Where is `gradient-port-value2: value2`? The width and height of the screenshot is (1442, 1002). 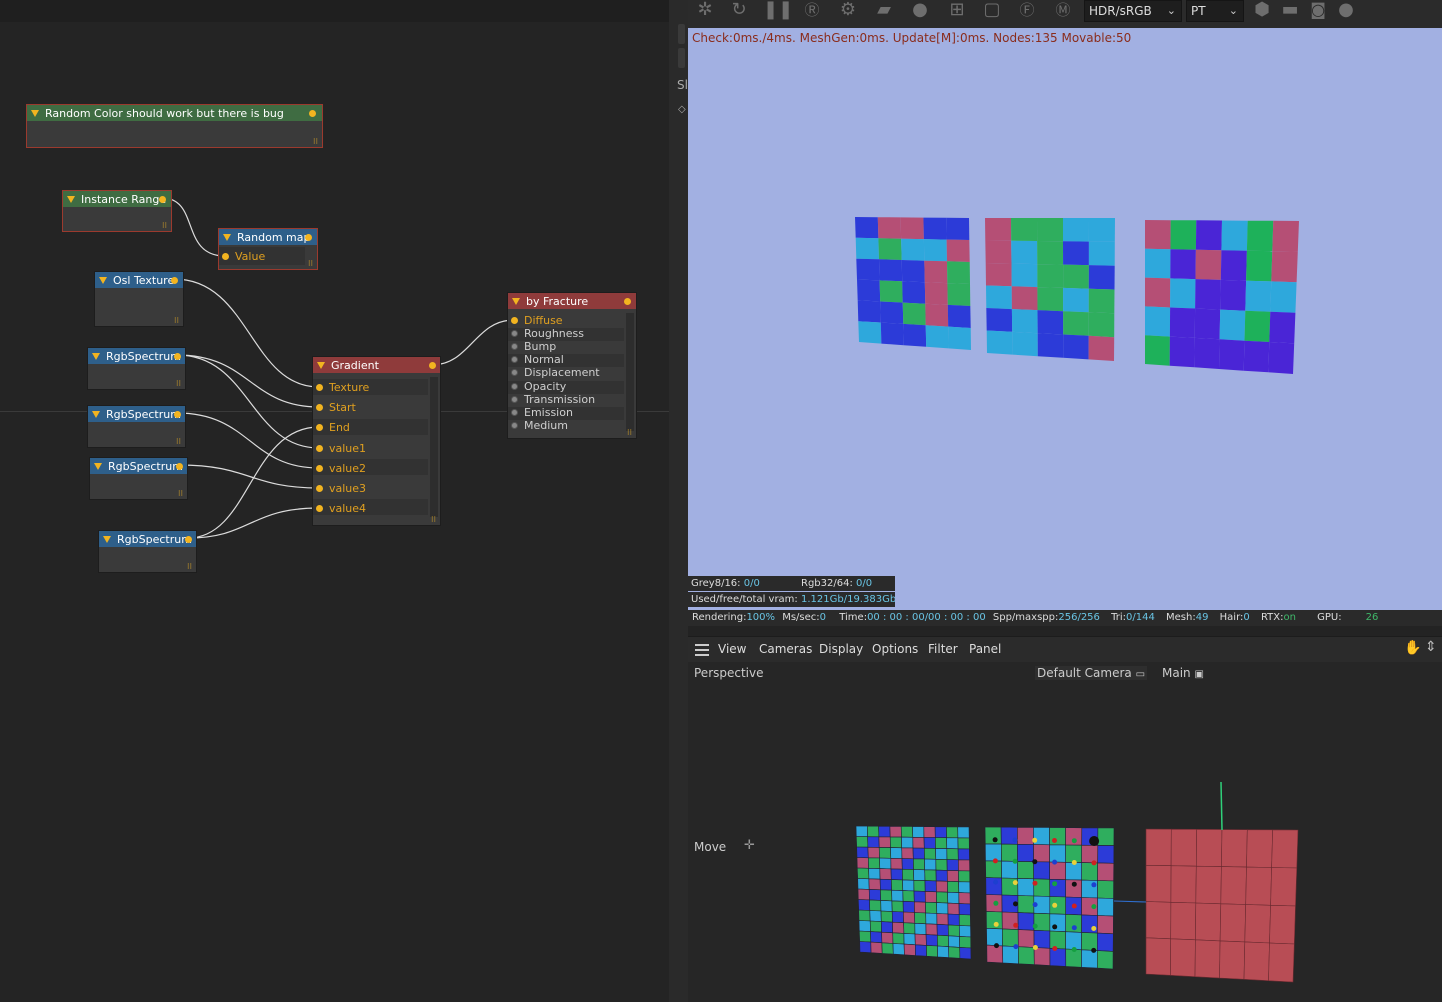 gradient-port-value2: value2 is located at coordinates (339, 468).